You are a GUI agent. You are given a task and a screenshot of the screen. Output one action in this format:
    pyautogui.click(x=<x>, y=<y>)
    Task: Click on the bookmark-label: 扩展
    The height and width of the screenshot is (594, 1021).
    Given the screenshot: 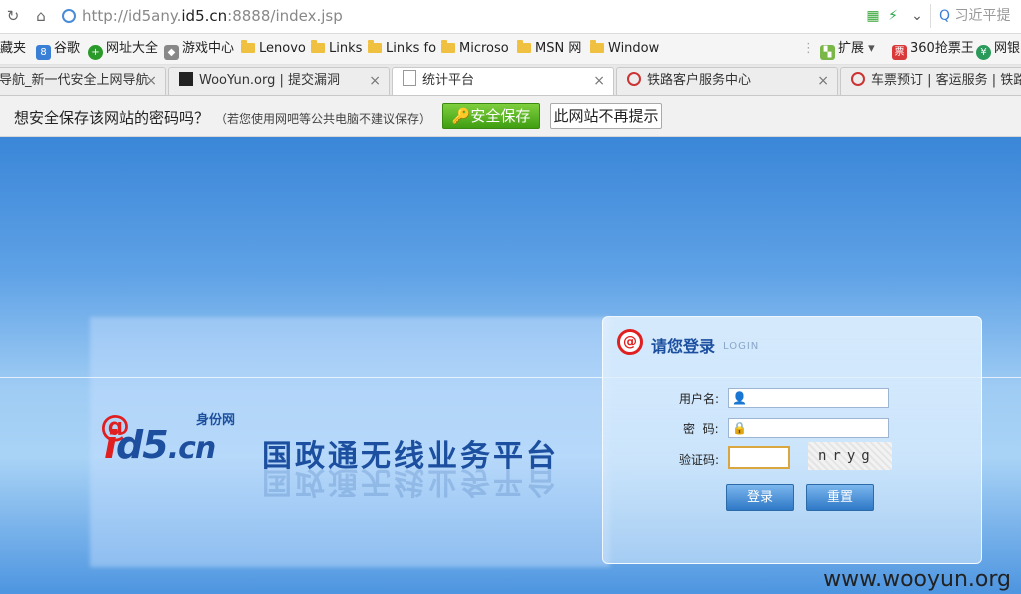 What is the action you would take?
    pyautogui.click(x=851, y=48)
    